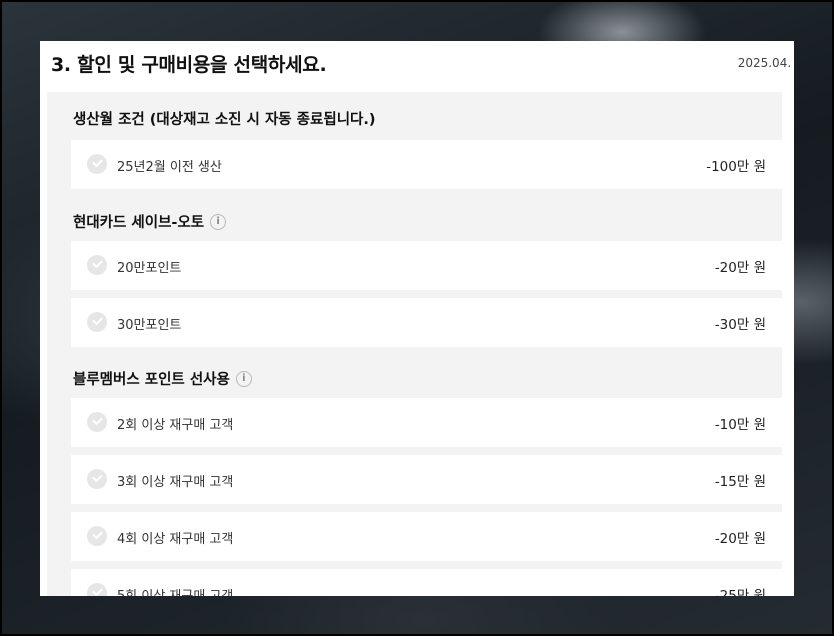 This screenshot has height=636, width=834. What do you see at coordinates (740, 425) in the screenshot?
I see `option-price: -10만 원` at bounding box center [740, 425].